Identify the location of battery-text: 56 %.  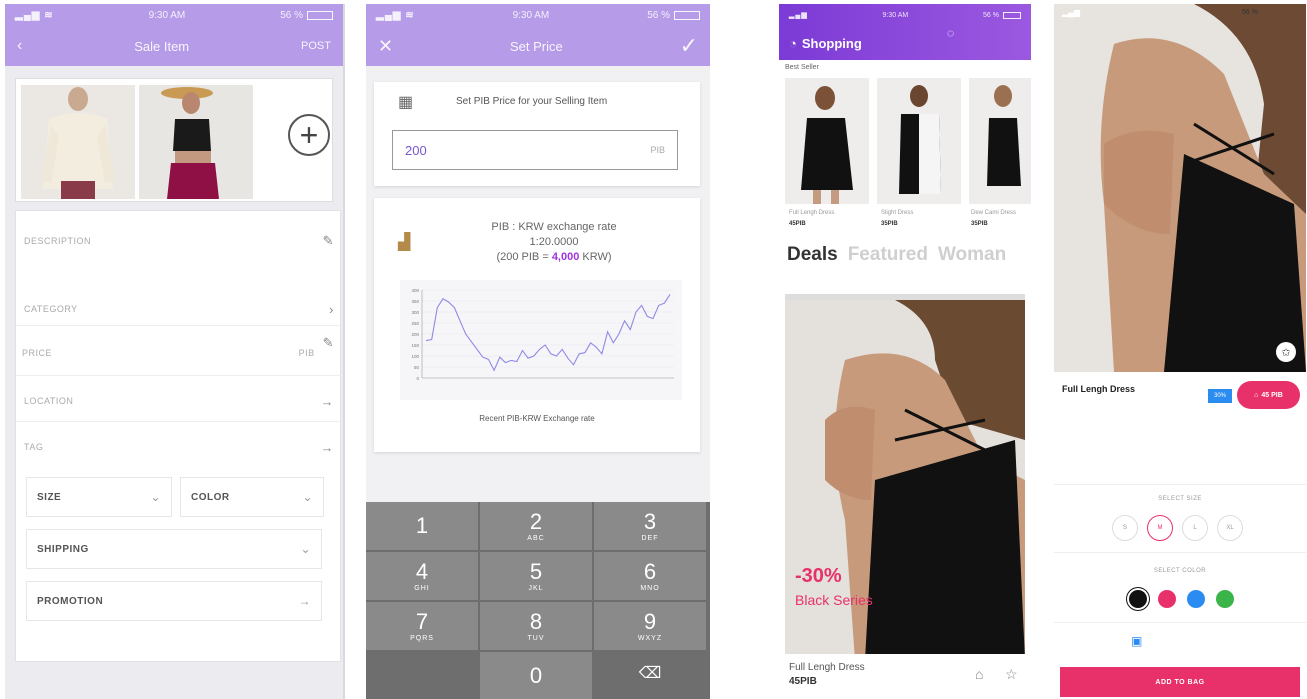
(991, 15).